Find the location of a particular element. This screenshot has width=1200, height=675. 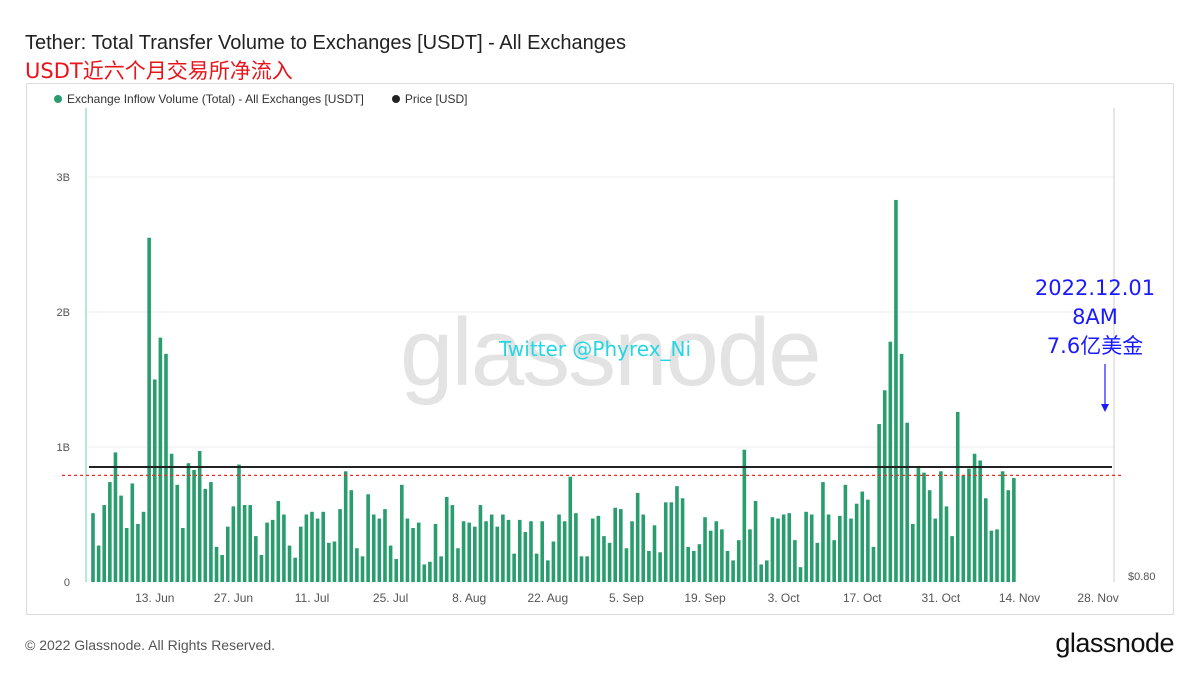

copyright: © 2022 Glassnode. All Rights Reserved. is located at coordinates (150, 645).